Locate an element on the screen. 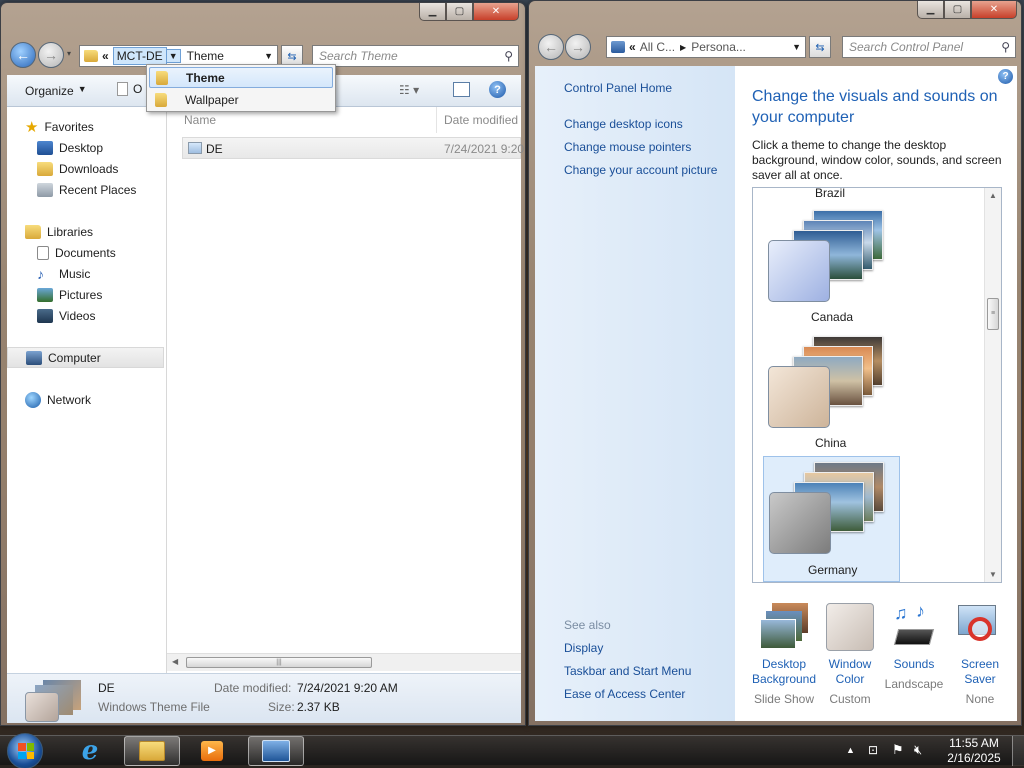  window-color-swatch is located at coordinates (800, 523).